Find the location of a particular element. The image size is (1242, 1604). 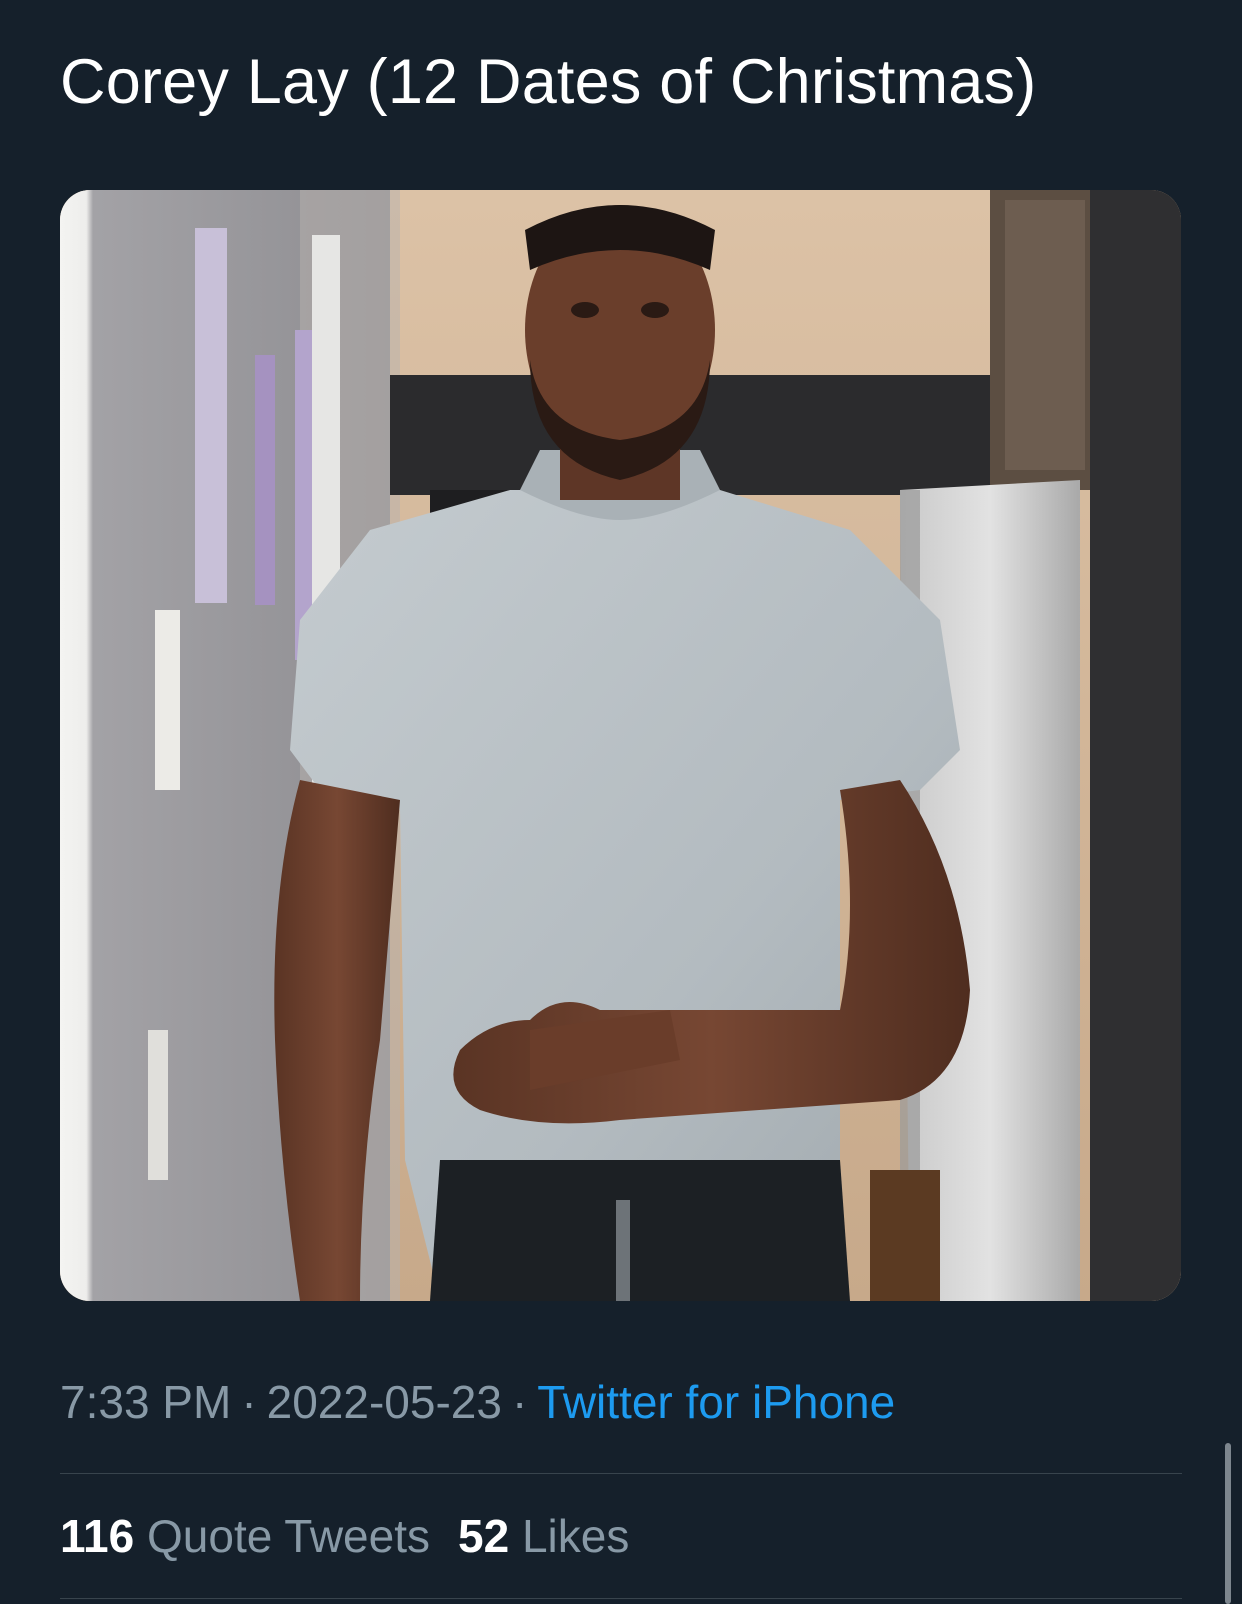

tweet-meta: 7:33 PM · 2022-05-23 · Twitter for iPhone is located at coordinates (477, 1402).